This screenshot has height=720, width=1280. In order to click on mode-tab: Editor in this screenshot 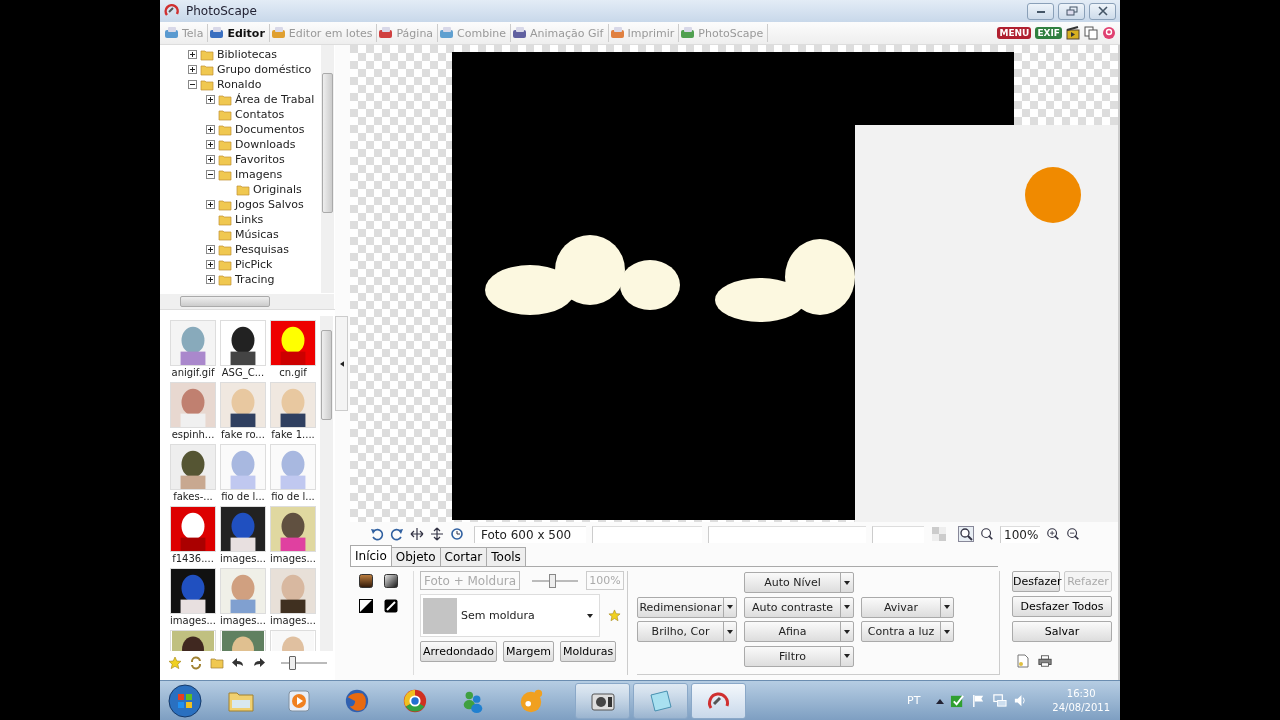, I will do `click(246, 33)`.